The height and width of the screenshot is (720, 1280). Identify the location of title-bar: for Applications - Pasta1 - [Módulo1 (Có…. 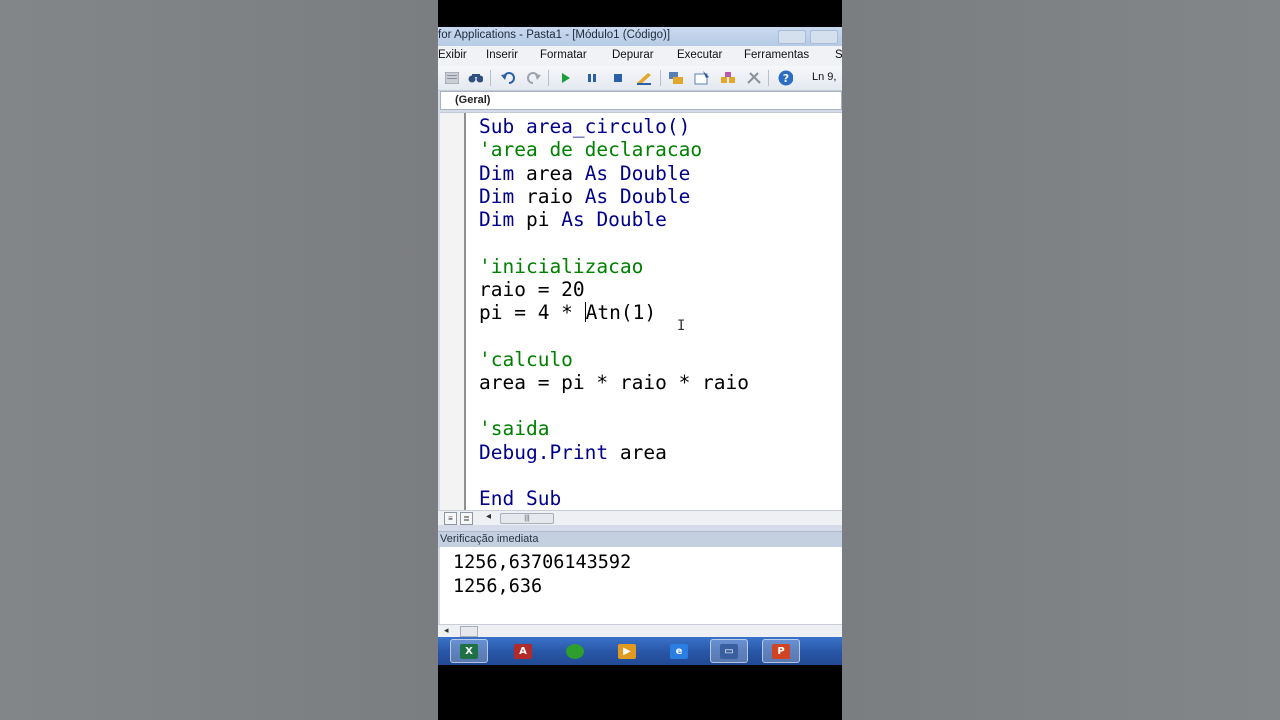
(640, 36).